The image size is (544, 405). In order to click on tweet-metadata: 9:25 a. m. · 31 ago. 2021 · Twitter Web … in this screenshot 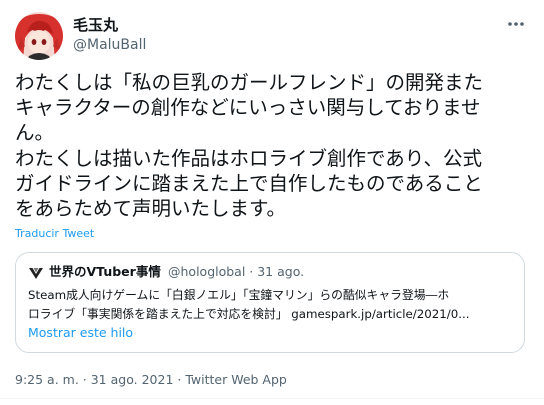, I will do `click(151, 379)`.